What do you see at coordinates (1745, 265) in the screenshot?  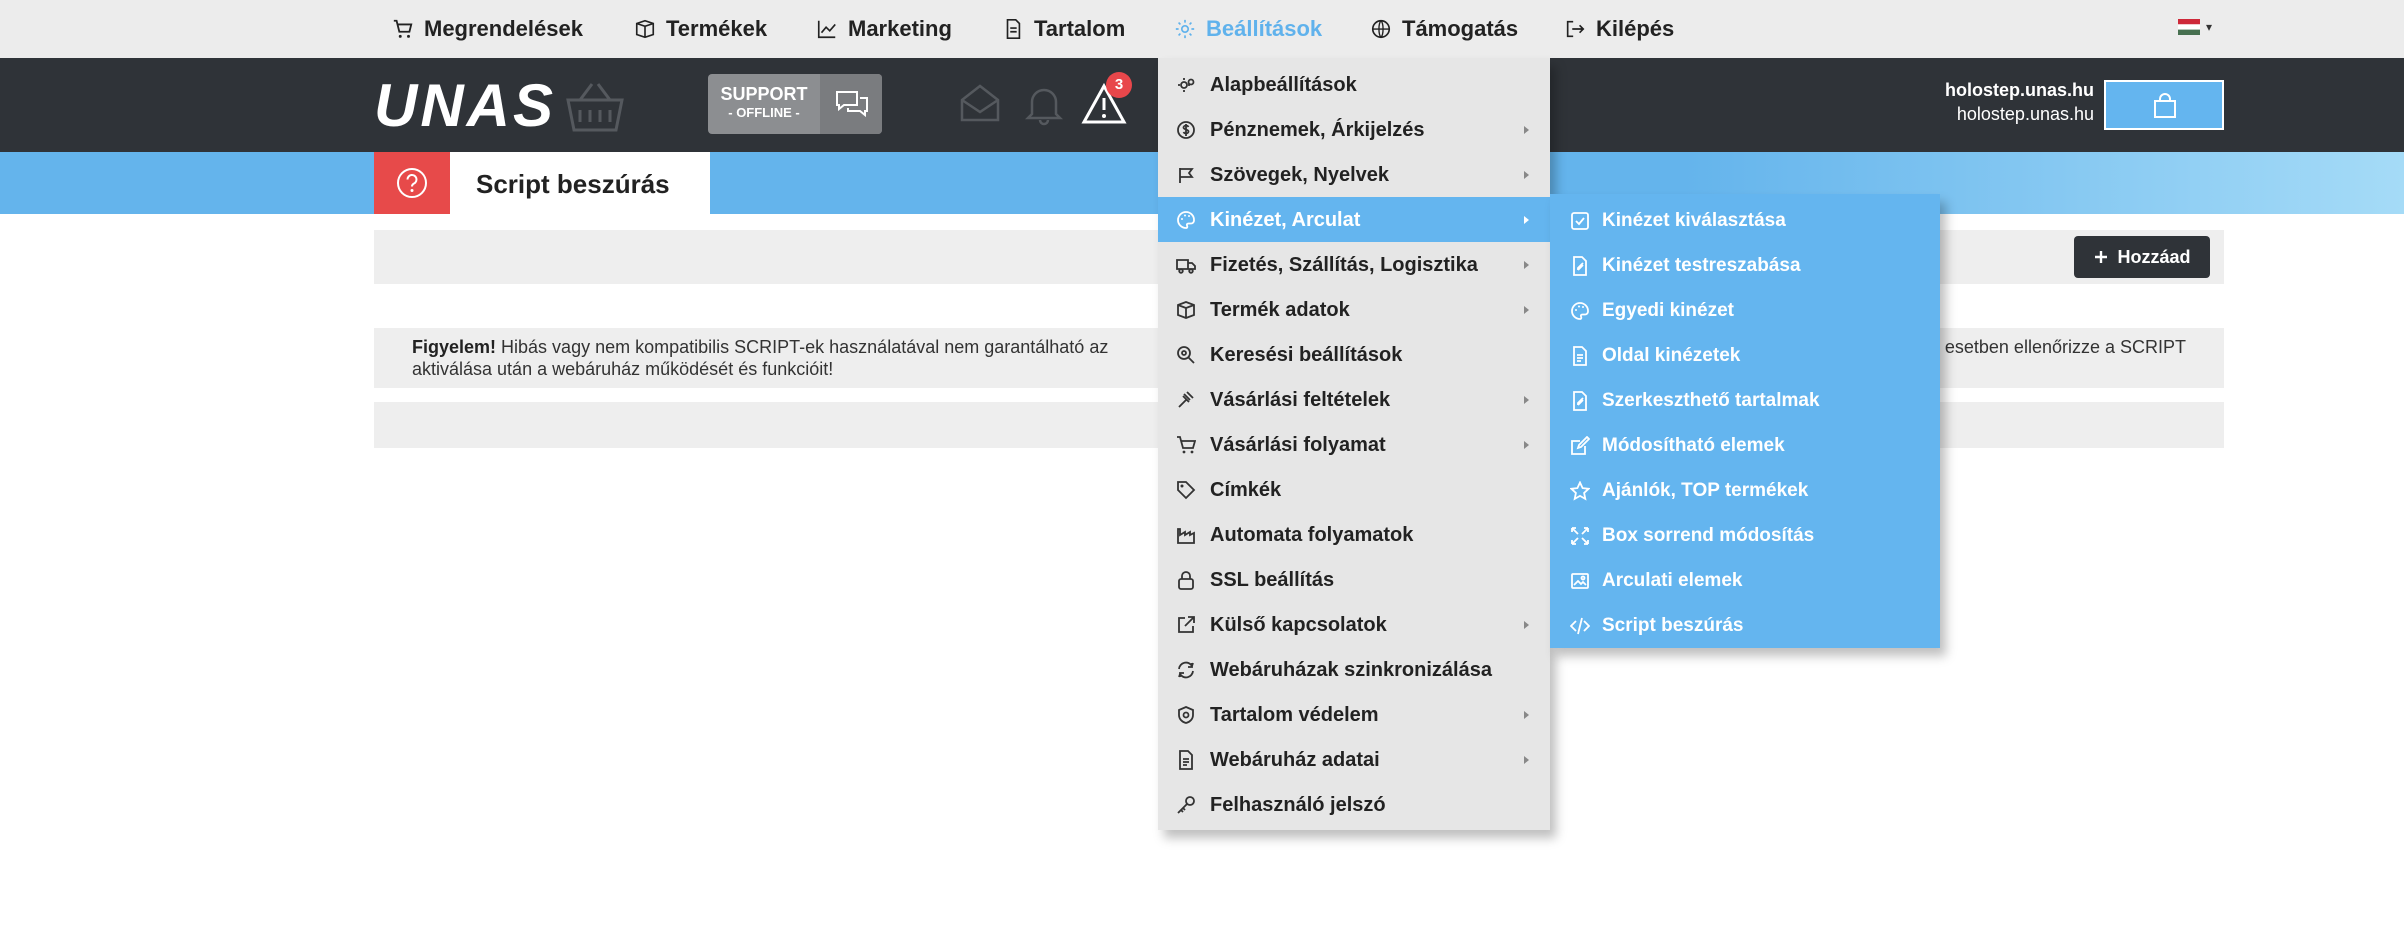 I see `submenu-item-kinezet-testreszabasa: Kinézet testreszabása` at bounding box center [1745, 265].